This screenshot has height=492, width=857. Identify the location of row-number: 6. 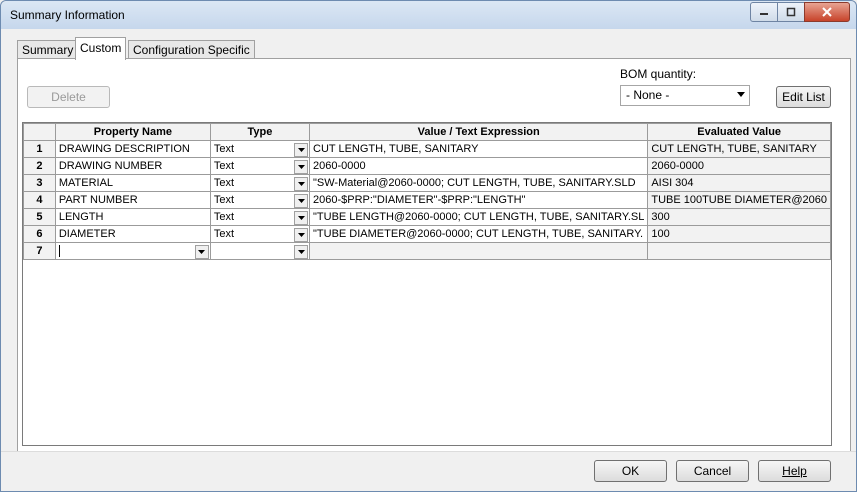
(39, 234).